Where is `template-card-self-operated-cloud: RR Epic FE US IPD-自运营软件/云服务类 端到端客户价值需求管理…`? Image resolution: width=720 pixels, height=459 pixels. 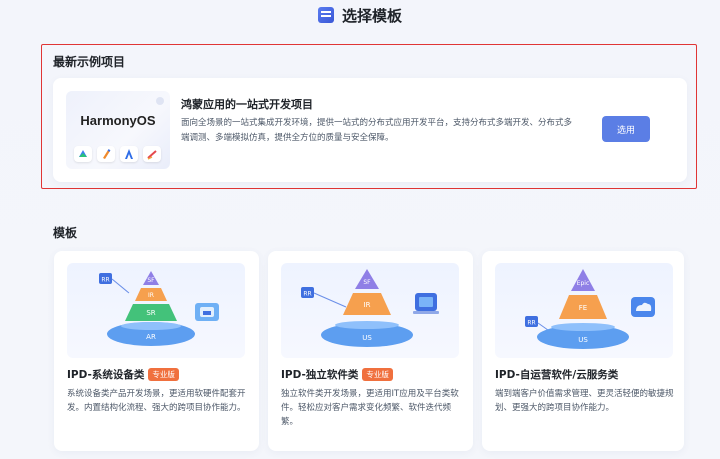
template-card-self-operated-cloud: RR Epic FE US IPD-自运营软件/云服务类 端到端客户价值需求管理… is located at coordinates (583, 351).